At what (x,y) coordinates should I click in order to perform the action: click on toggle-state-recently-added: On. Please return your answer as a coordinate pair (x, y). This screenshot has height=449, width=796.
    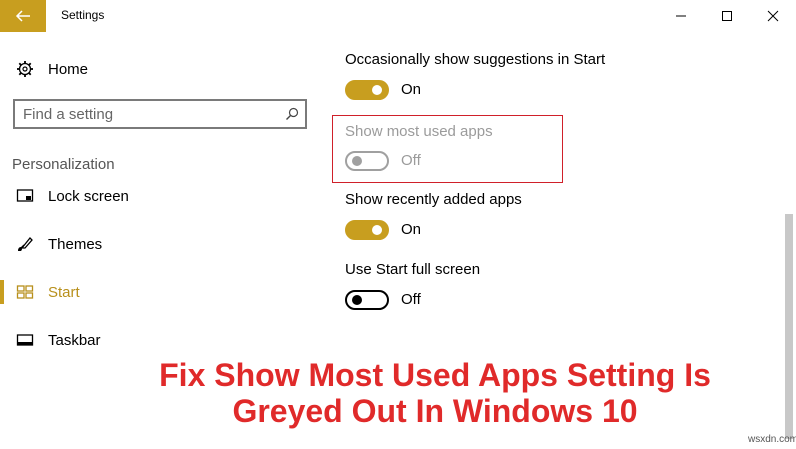
    Looking at the image, I should click on (411, 229).